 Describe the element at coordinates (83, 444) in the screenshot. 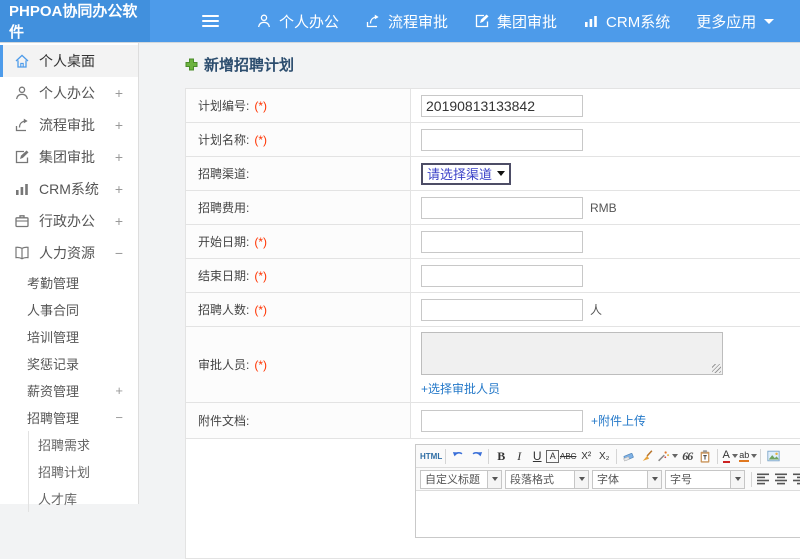

I see `sidebar-subitem-recruit-demand: 招聘需求` at that location.